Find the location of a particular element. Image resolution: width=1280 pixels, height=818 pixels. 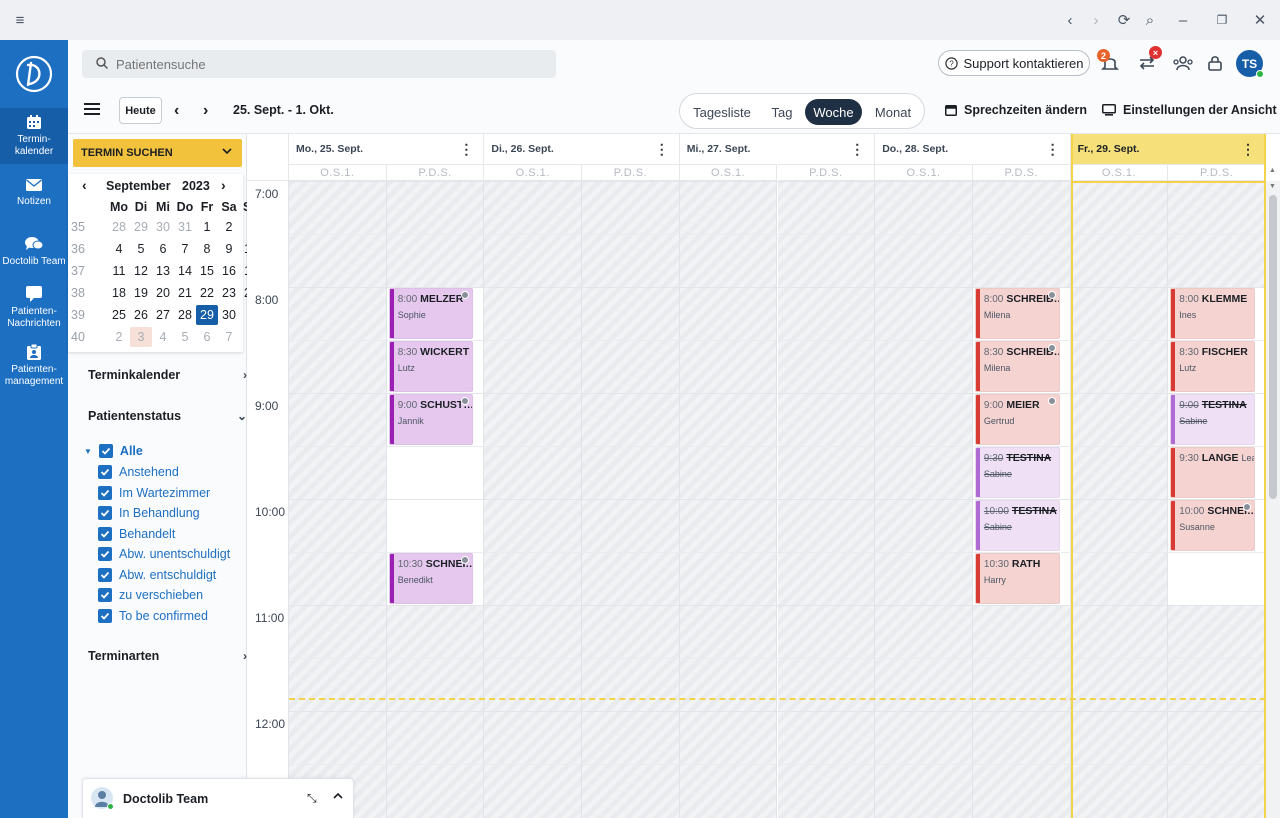

status-checkbox: Abw. unentschuldigt is located at coordinates (164, 554).